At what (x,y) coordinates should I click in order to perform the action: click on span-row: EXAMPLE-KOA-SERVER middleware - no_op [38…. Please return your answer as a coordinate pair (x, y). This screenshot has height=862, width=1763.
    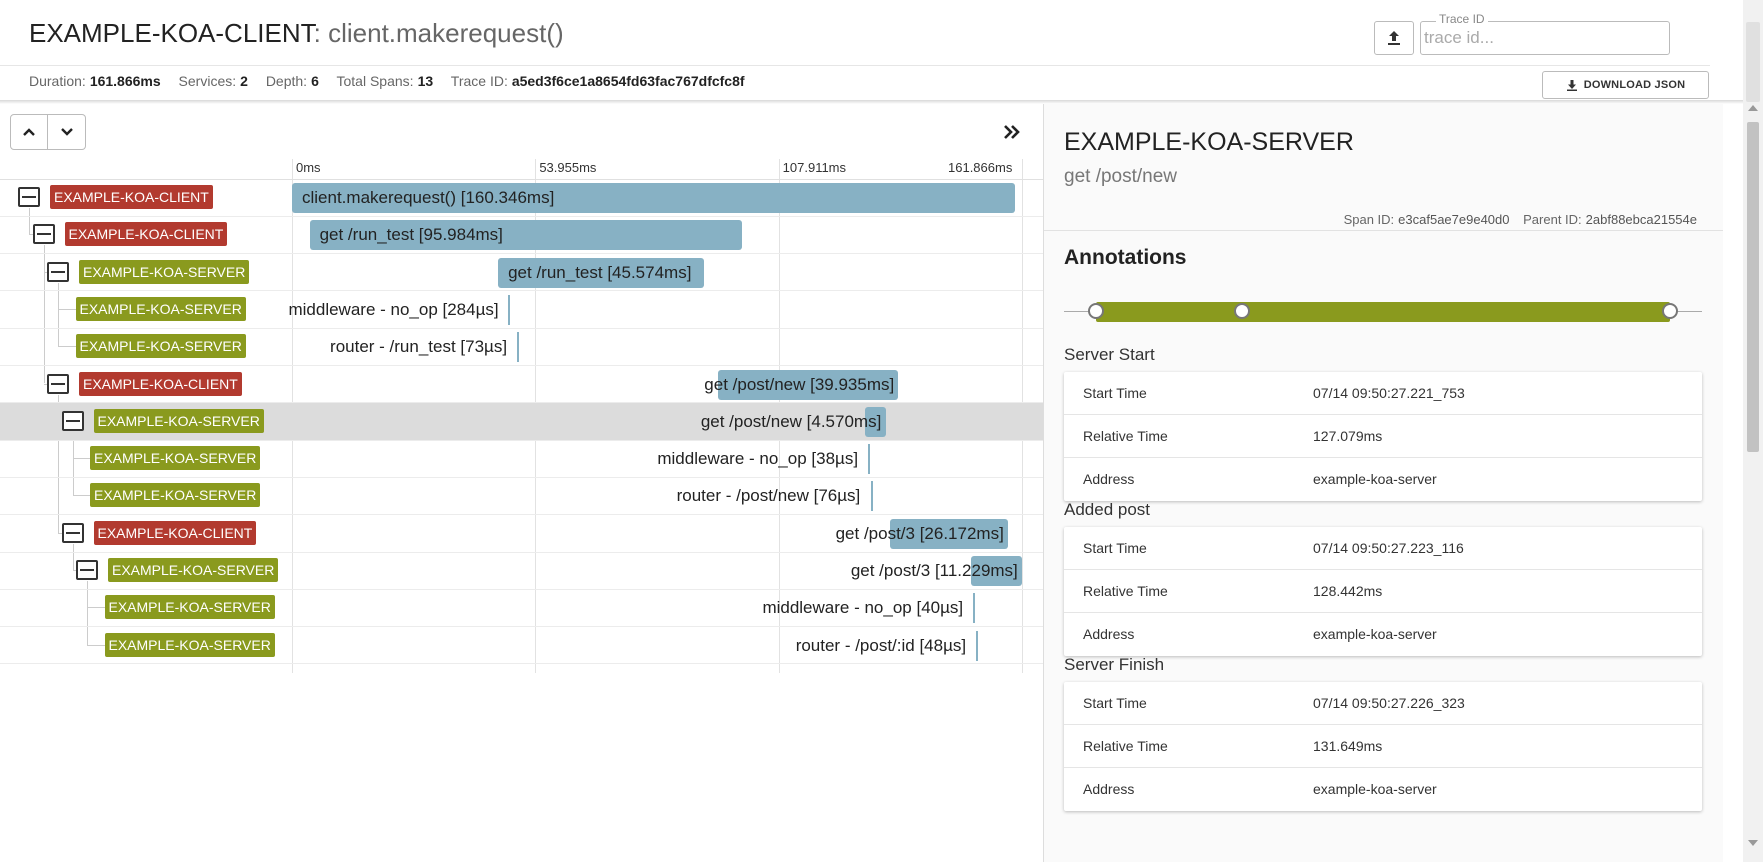
    Looking at the image, I should click on (521, 458).